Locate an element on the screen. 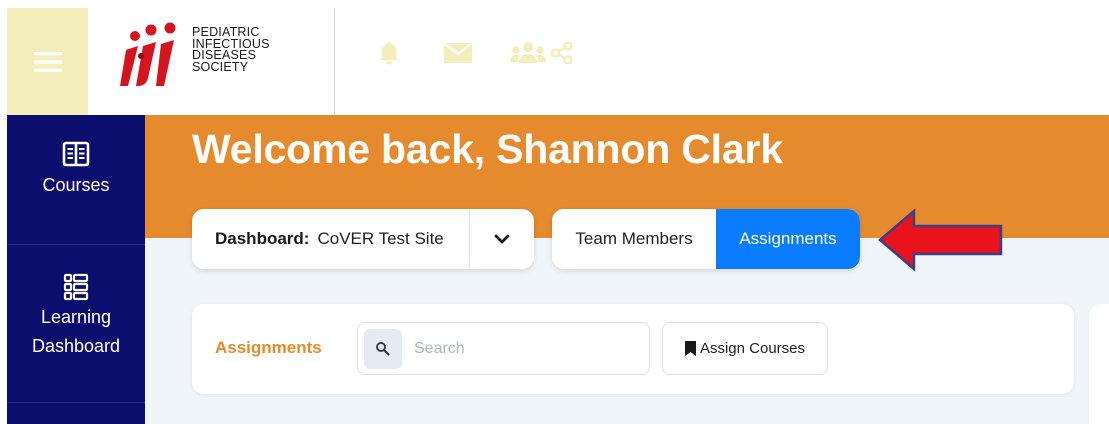 This screenshot has width=1109, height=424. search-icon is located at coordinates (383, 348).